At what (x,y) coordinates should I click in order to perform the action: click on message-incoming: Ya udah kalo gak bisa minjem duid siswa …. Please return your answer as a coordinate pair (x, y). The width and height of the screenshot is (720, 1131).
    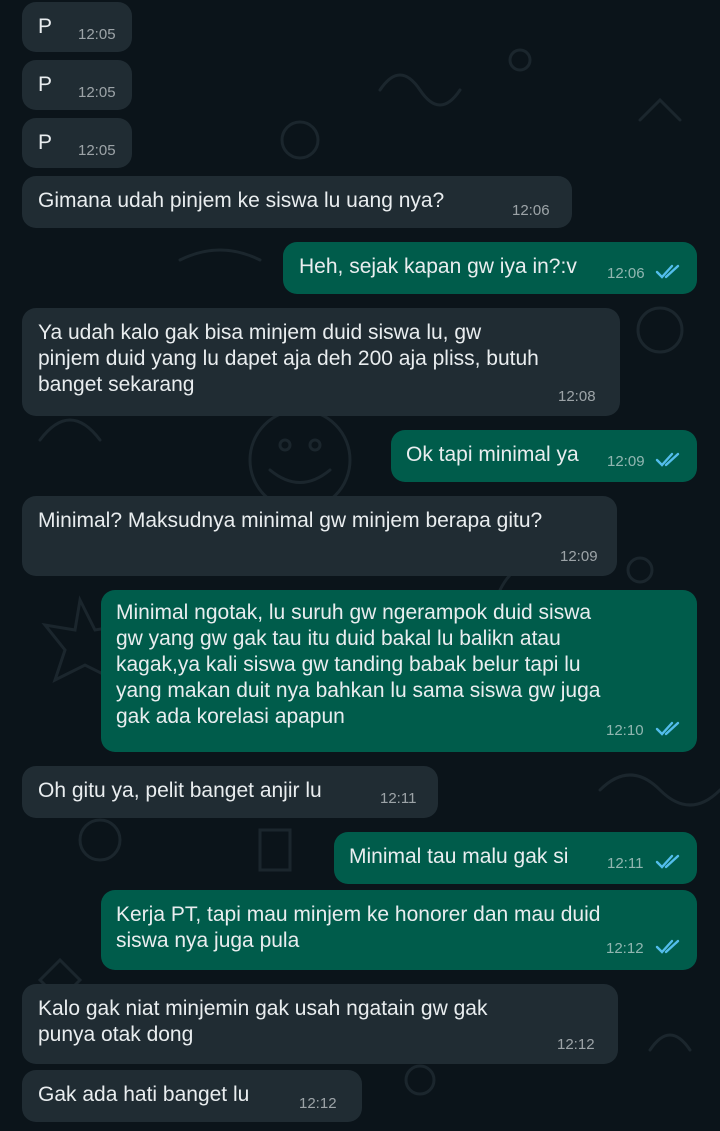
    Looking at the image, I should click on (321, 362).